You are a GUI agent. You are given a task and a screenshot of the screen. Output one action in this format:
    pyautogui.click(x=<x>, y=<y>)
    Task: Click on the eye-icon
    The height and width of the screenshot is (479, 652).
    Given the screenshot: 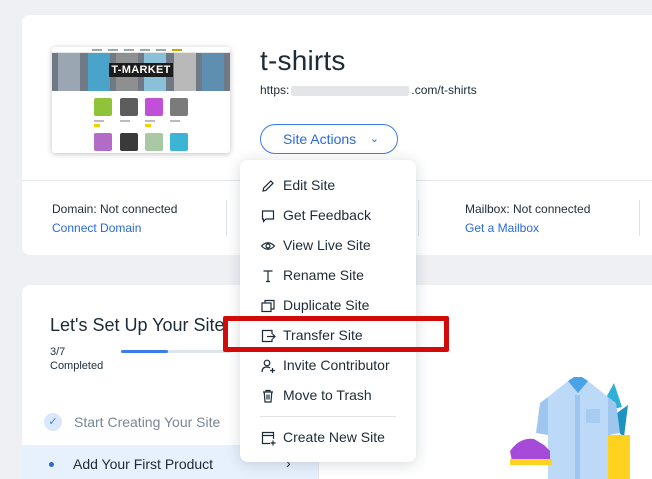 What is the action you would take?
    pyautogui.click(x=268, y=246)
    